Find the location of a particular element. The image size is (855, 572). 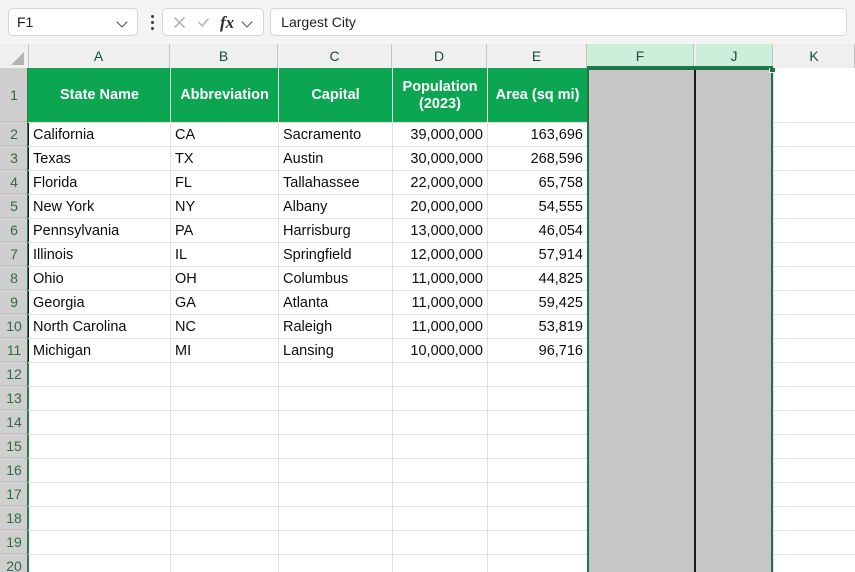

table-cell: 13,000,000 is located at coordinates (440, 230).